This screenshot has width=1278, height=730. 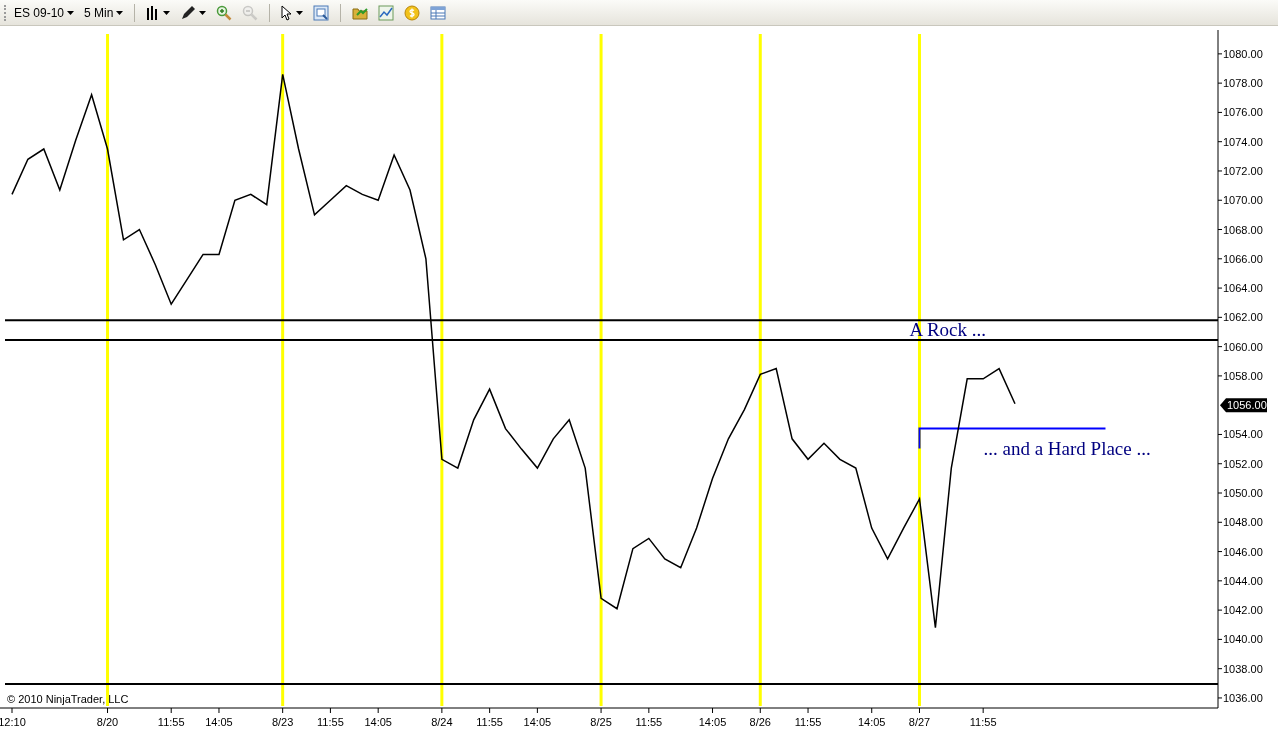 What do you see at coordinates (5, 12) in the screenshot?
I see `toolbar-grip` at bounding box center [5, 12].